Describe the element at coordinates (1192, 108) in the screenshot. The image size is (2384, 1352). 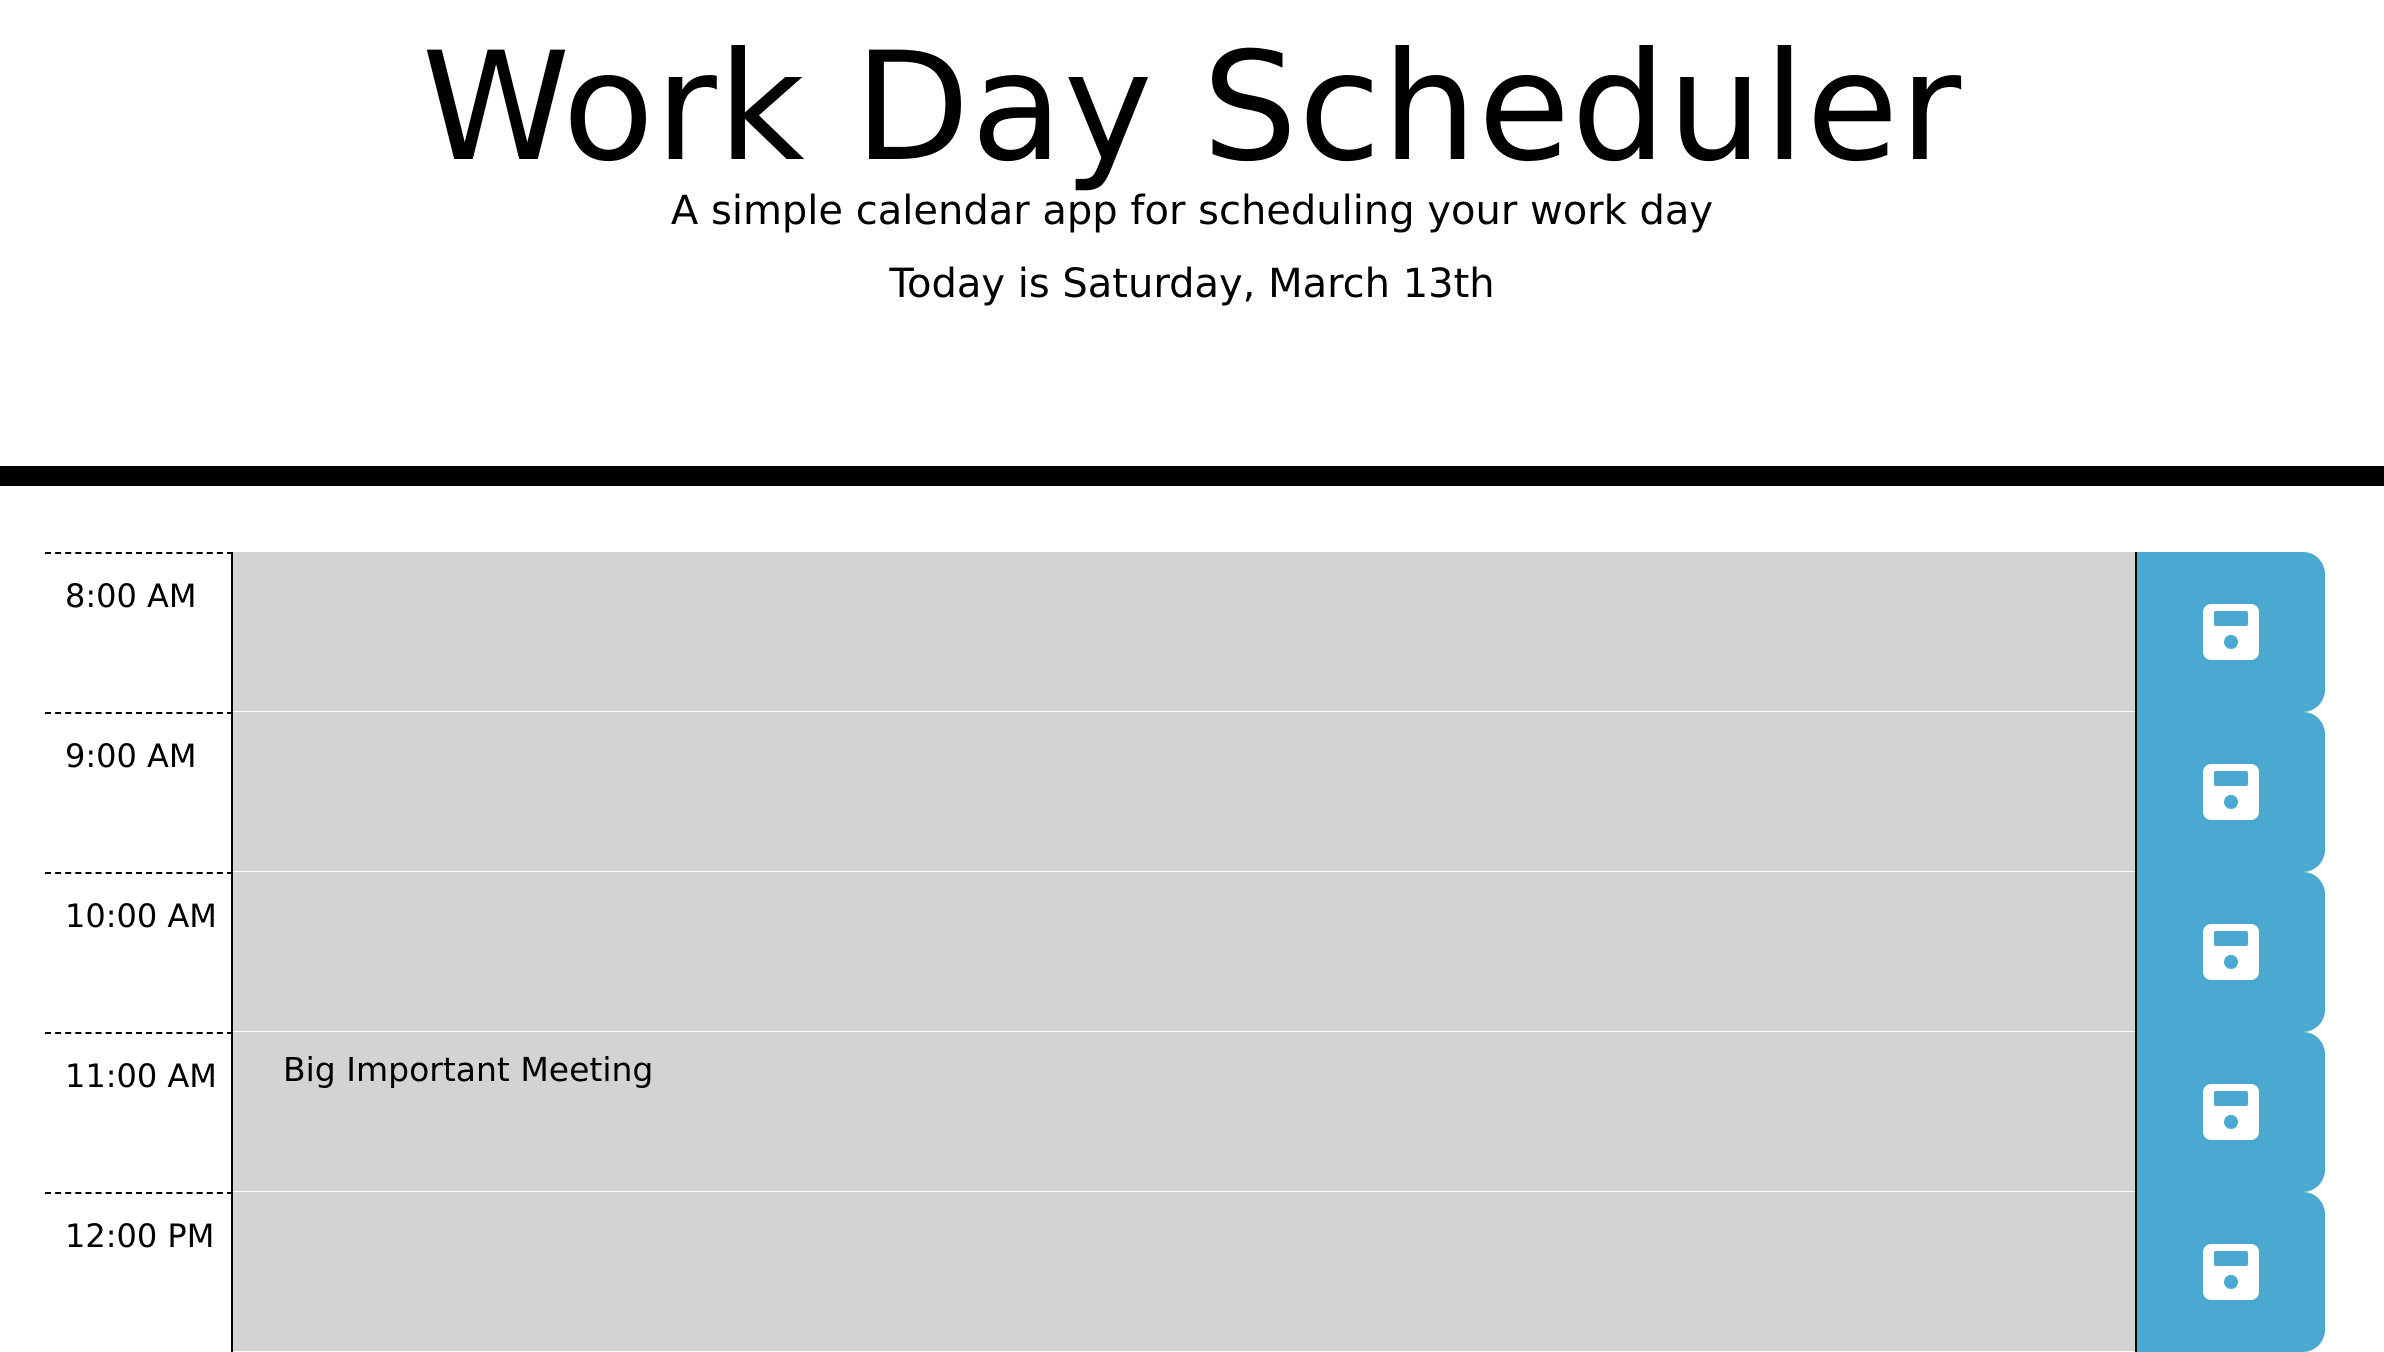
I see `page-title: Work Day Scheduler` at that location.